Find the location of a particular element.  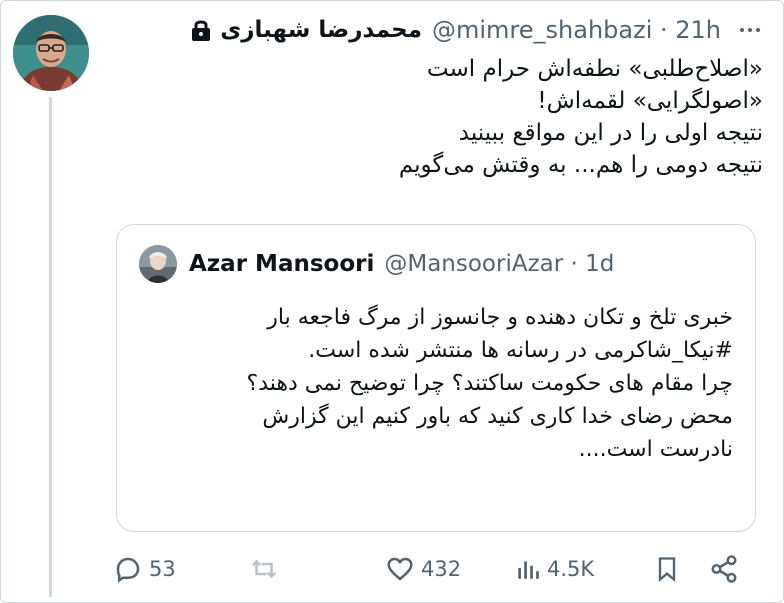

view-count: 4.5K is located at coordinates (571, 569).